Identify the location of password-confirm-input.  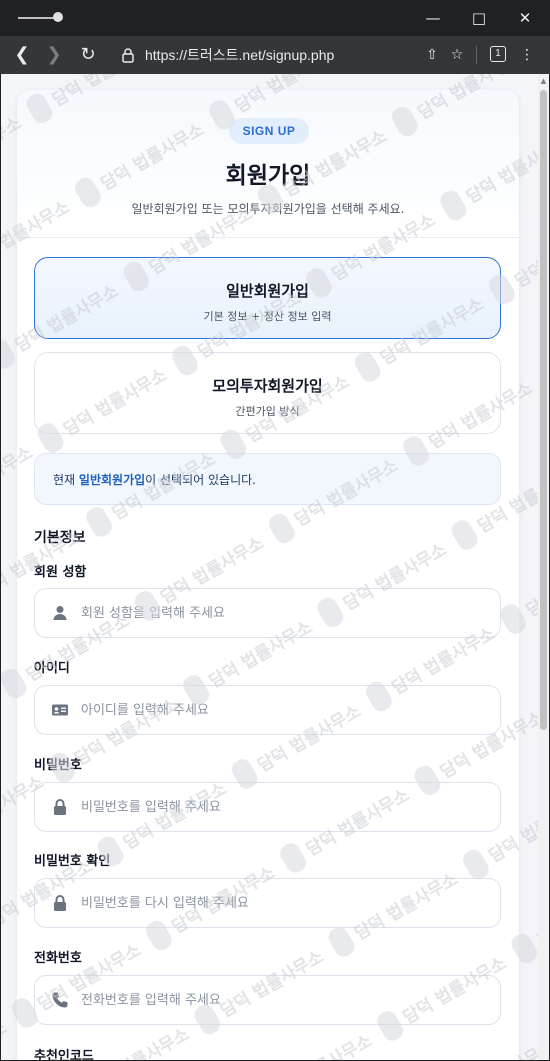
(281, 903).